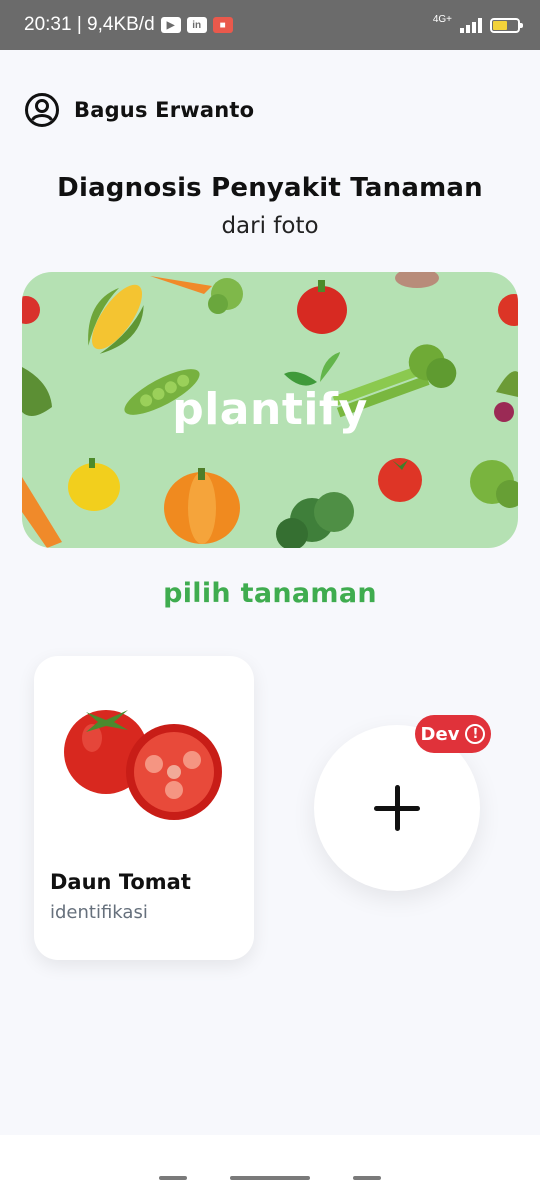 The image size is (540, 1200). Describe the element at coordinates (99, 912) in the screenshot. I see `plant-subtitle: identifikasi` at that location.